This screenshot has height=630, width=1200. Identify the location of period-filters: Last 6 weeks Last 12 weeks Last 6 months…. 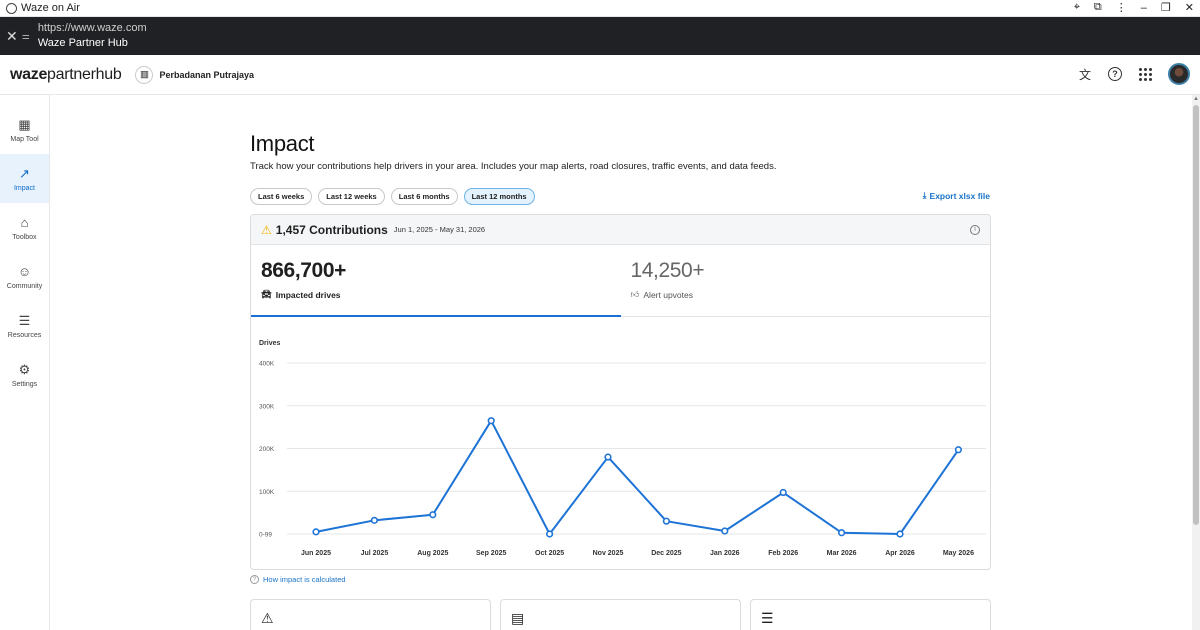
(620, 196).